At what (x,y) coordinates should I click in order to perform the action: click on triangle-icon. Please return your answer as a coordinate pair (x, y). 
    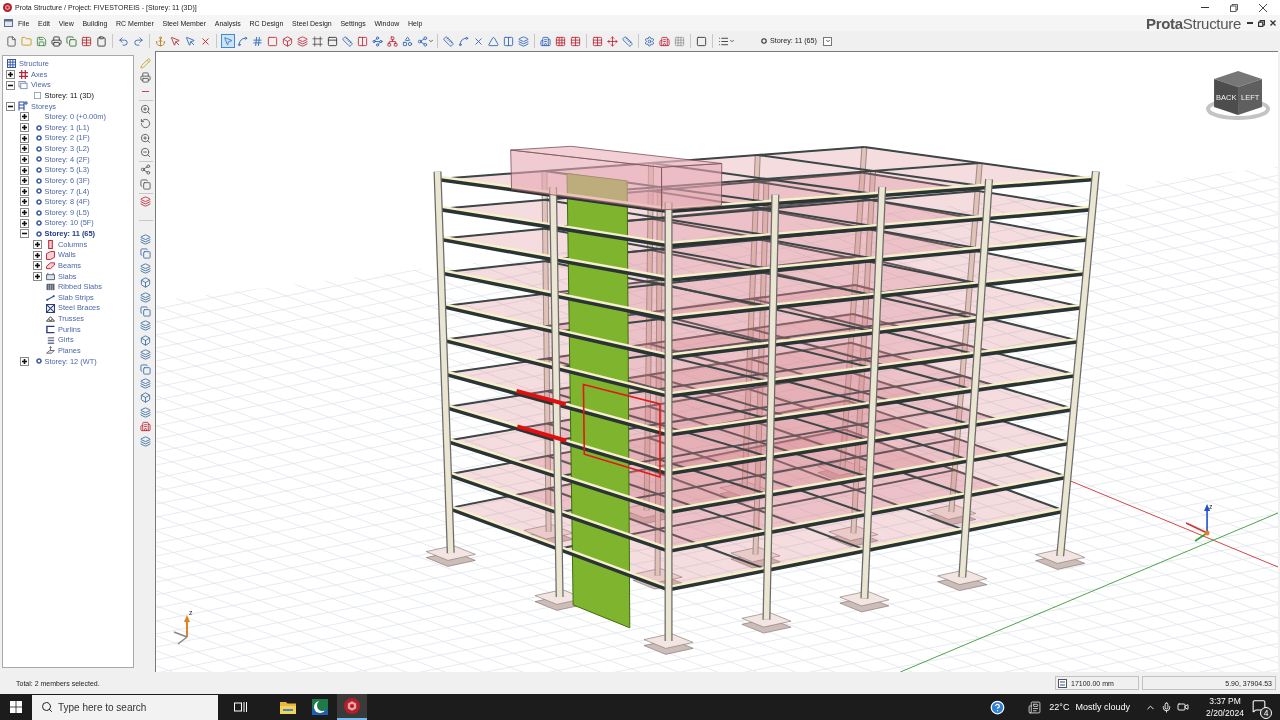
    Looking at the image, I should click on (493, 41).